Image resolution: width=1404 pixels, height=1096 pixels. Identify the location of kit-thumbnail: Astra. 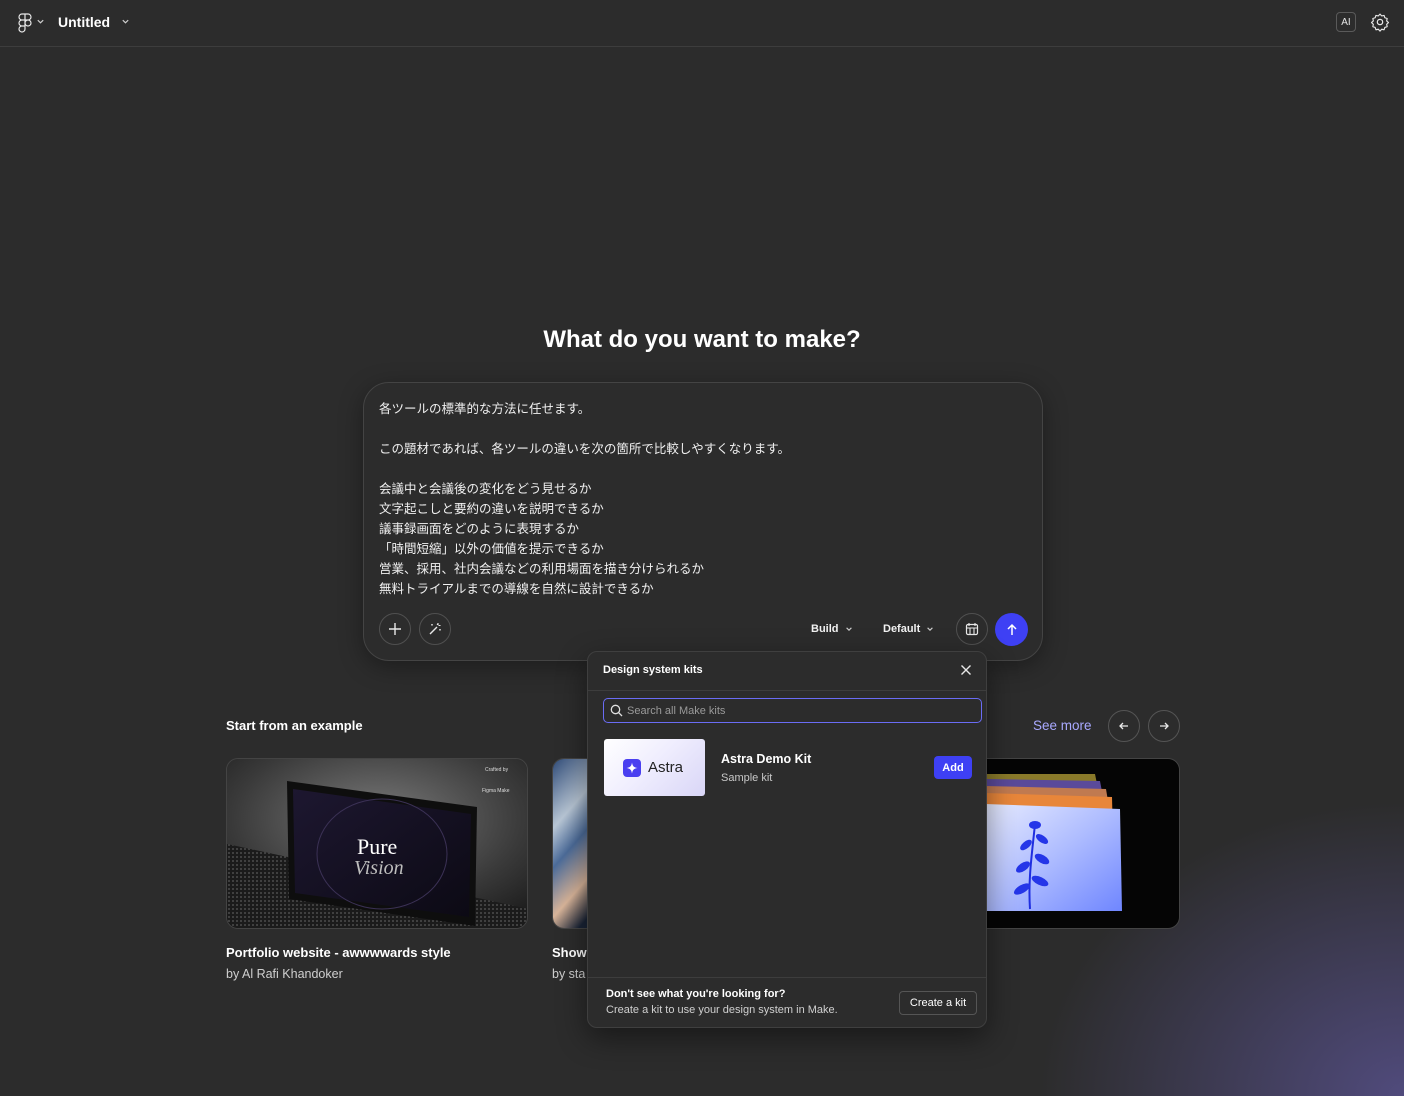
(654, 767).